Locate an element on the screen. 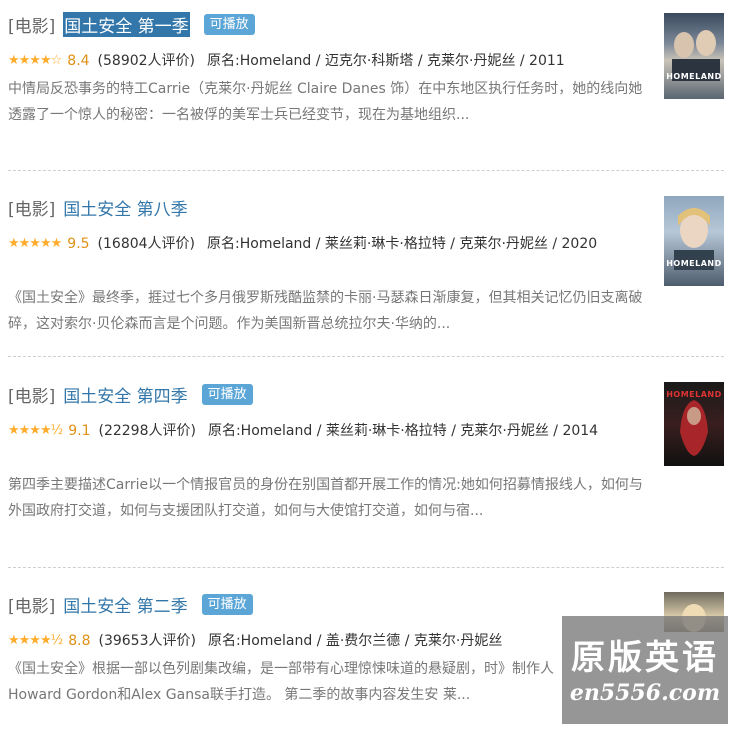 The image size is (735, 731). rating-stars-icon: ★★★★☆ is located at coordinates (35, 60).